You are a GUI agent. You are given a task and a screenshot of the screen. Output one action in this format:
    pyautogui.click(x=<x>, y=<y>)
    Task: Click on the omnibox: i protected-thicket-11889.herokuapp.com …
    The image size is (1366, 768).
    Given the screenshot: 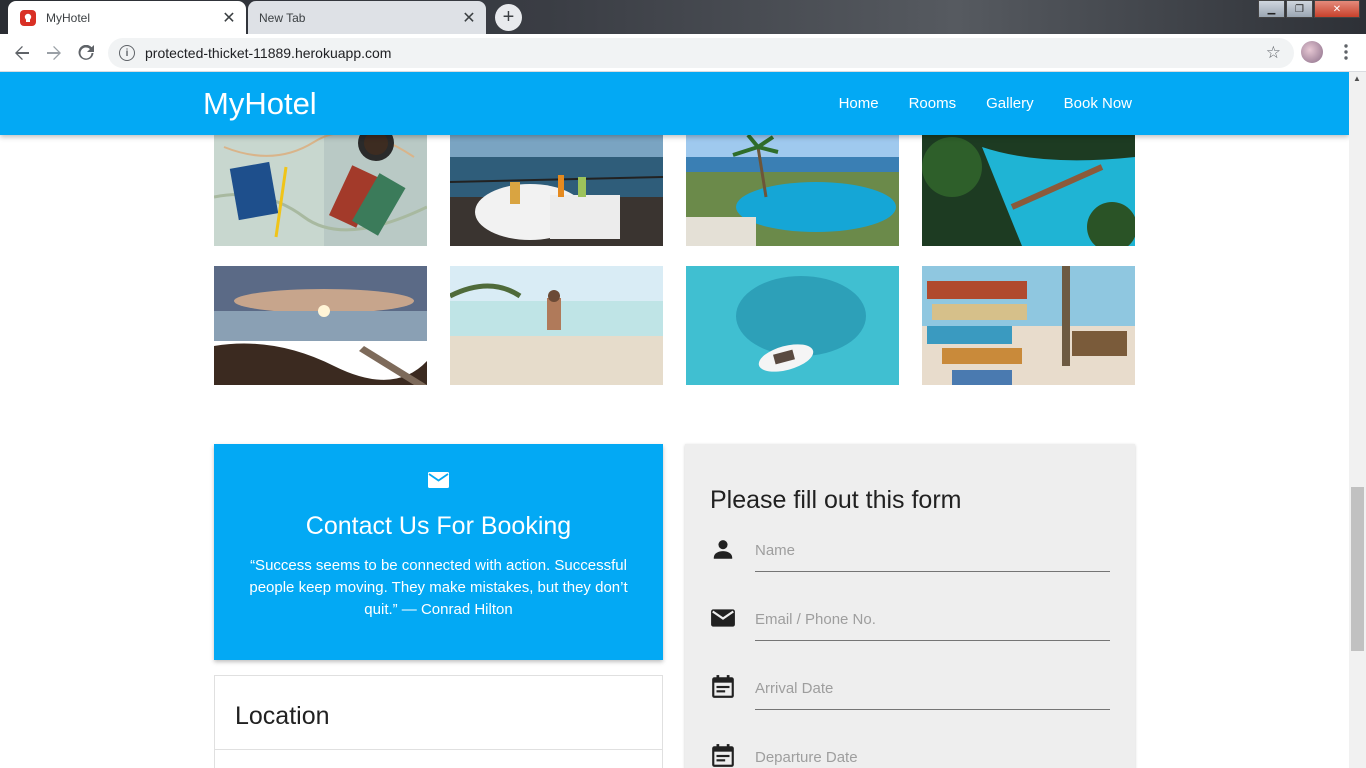 What is the action you would take?
    pyautogui.click(x=701, y=53)
    